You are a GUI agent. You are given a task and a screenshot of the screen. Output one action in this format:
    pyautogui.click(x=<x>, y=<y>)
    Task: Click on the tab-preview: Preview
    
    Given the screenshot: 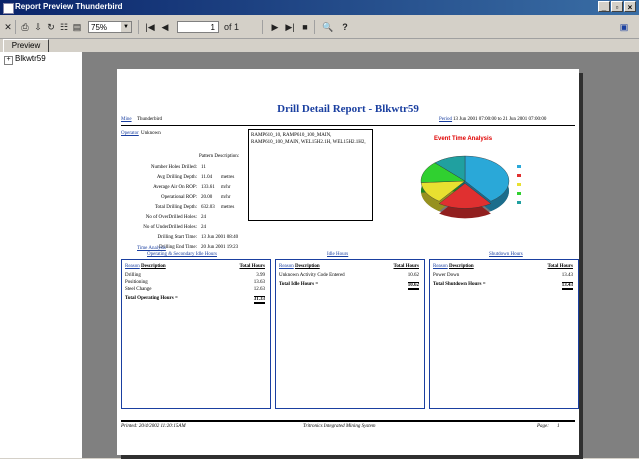 What is the action you would take?
    pyautogui.click(x=26, y=46)
    